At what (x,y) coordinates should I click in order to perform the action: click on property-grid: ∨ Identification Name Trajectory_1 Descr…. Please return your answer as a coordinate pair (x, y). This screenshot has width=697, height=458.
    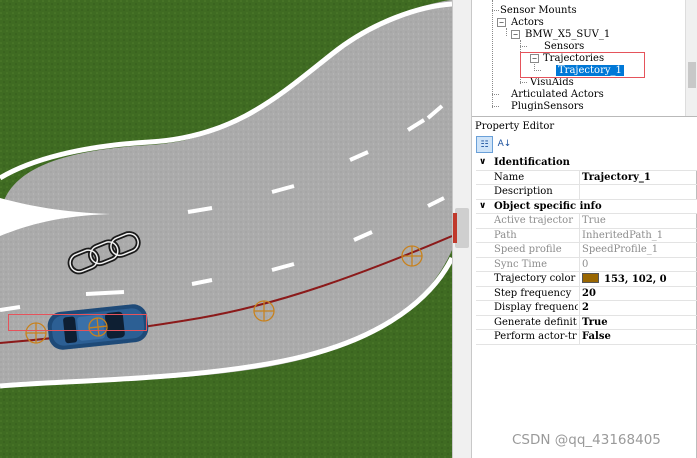
    Looking at the image, I should click on (586, 250).